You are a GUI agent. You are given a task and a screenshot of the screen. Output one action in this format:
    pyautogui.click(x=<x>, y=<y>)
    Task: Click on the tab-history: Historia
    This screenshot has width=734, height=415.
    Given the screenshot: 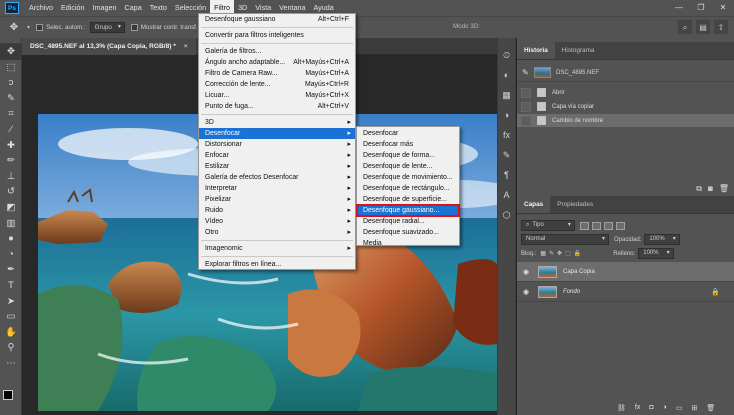 What is the action you would take?
    pyautogui.click(x=536, y=50)
    